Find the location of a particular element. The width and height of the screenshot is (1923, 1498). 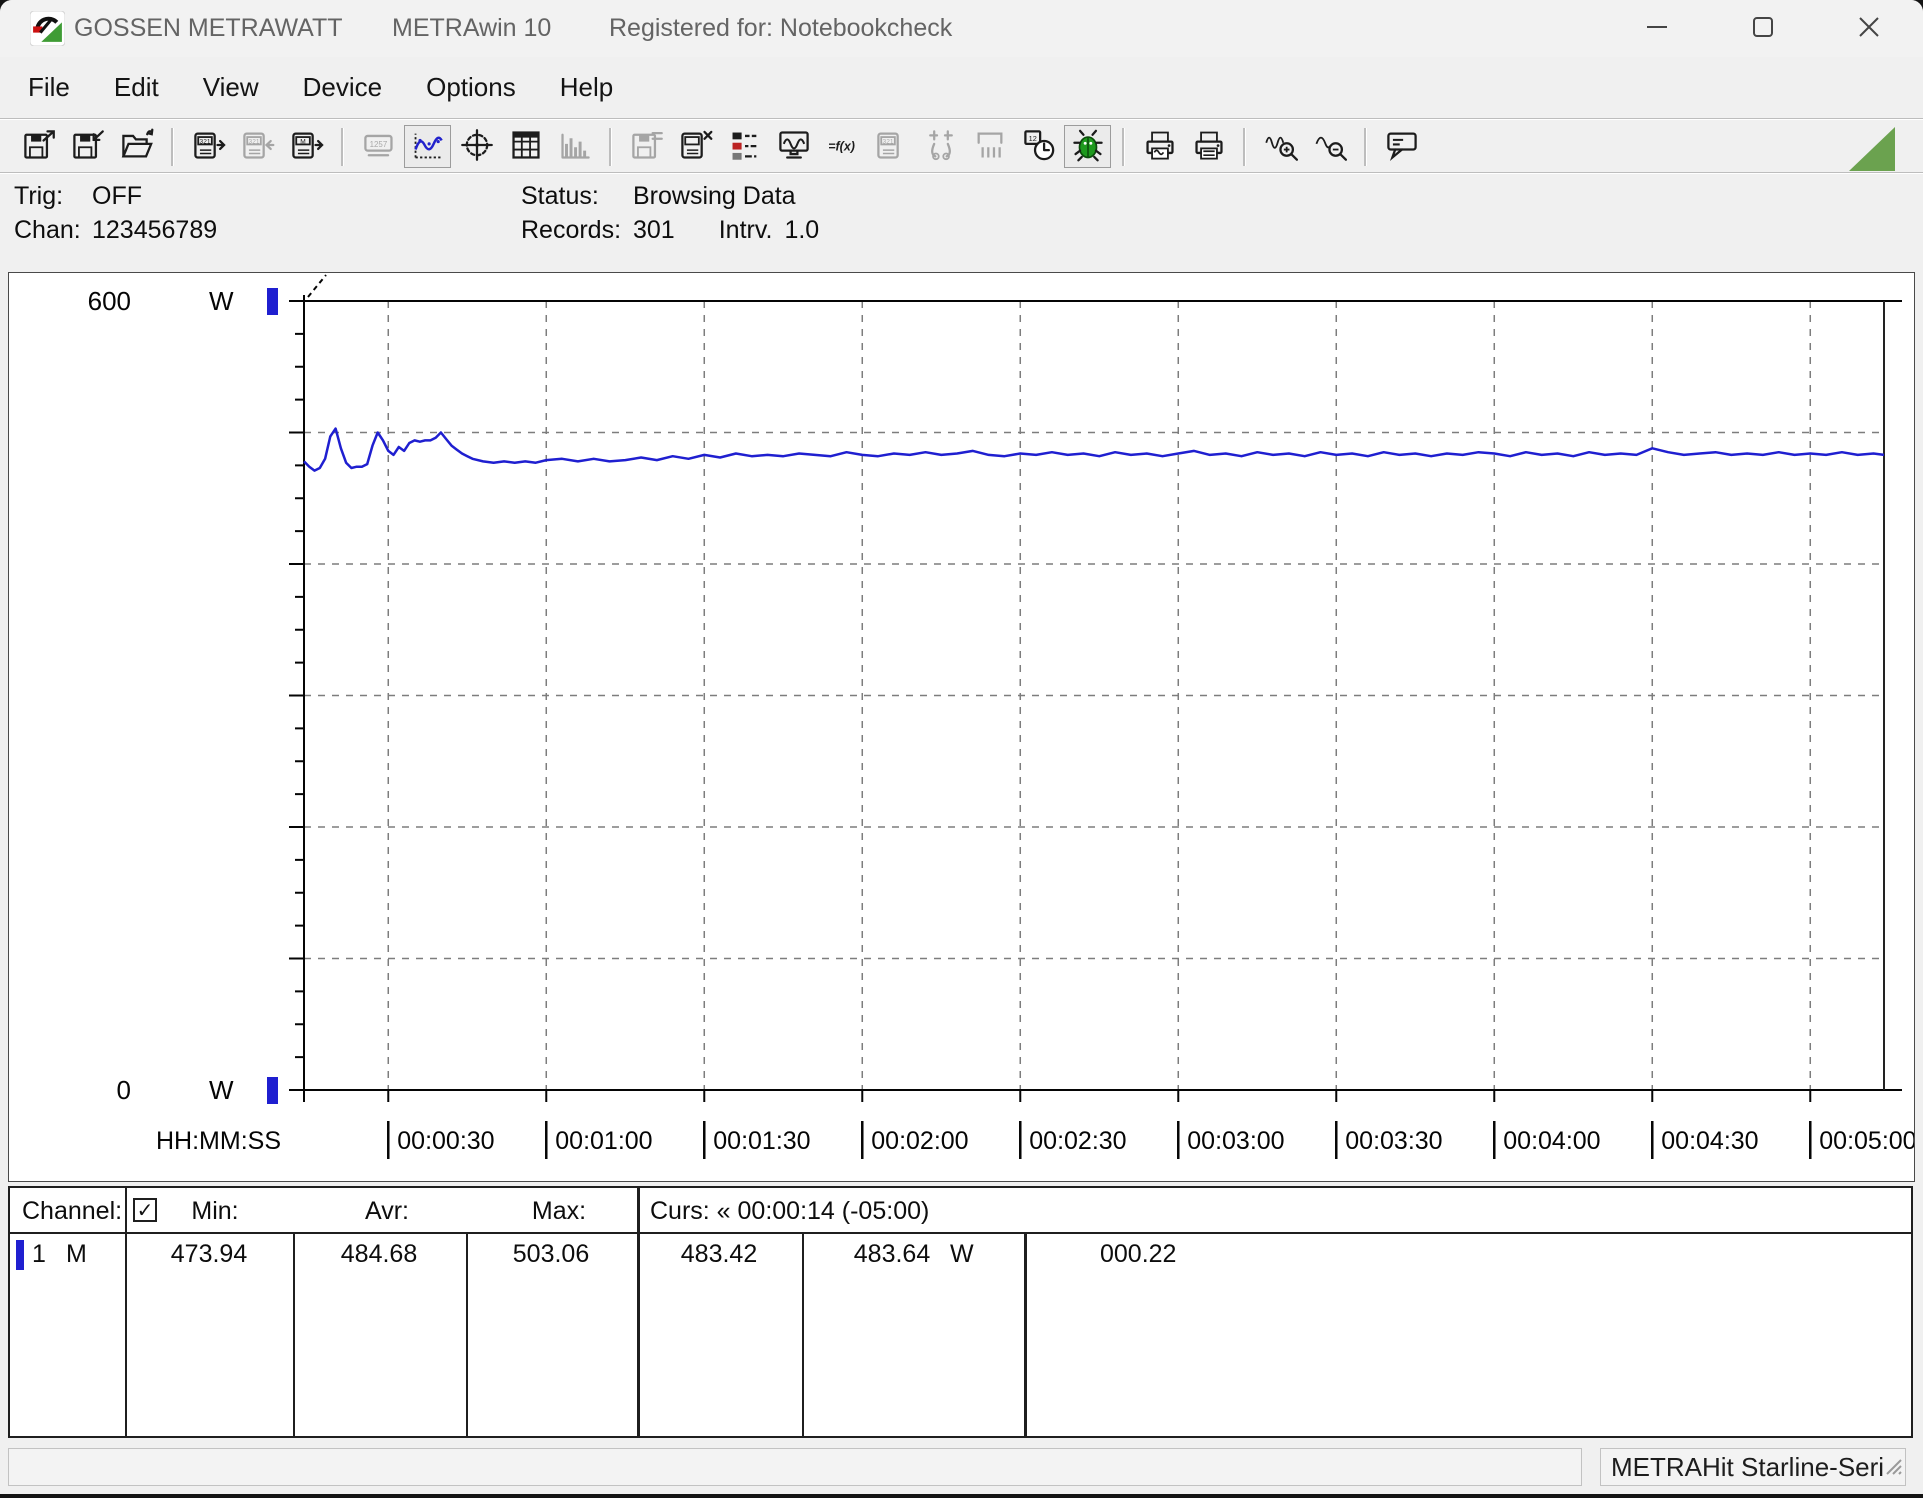

open-file-button is located at coordinates (136, 146).